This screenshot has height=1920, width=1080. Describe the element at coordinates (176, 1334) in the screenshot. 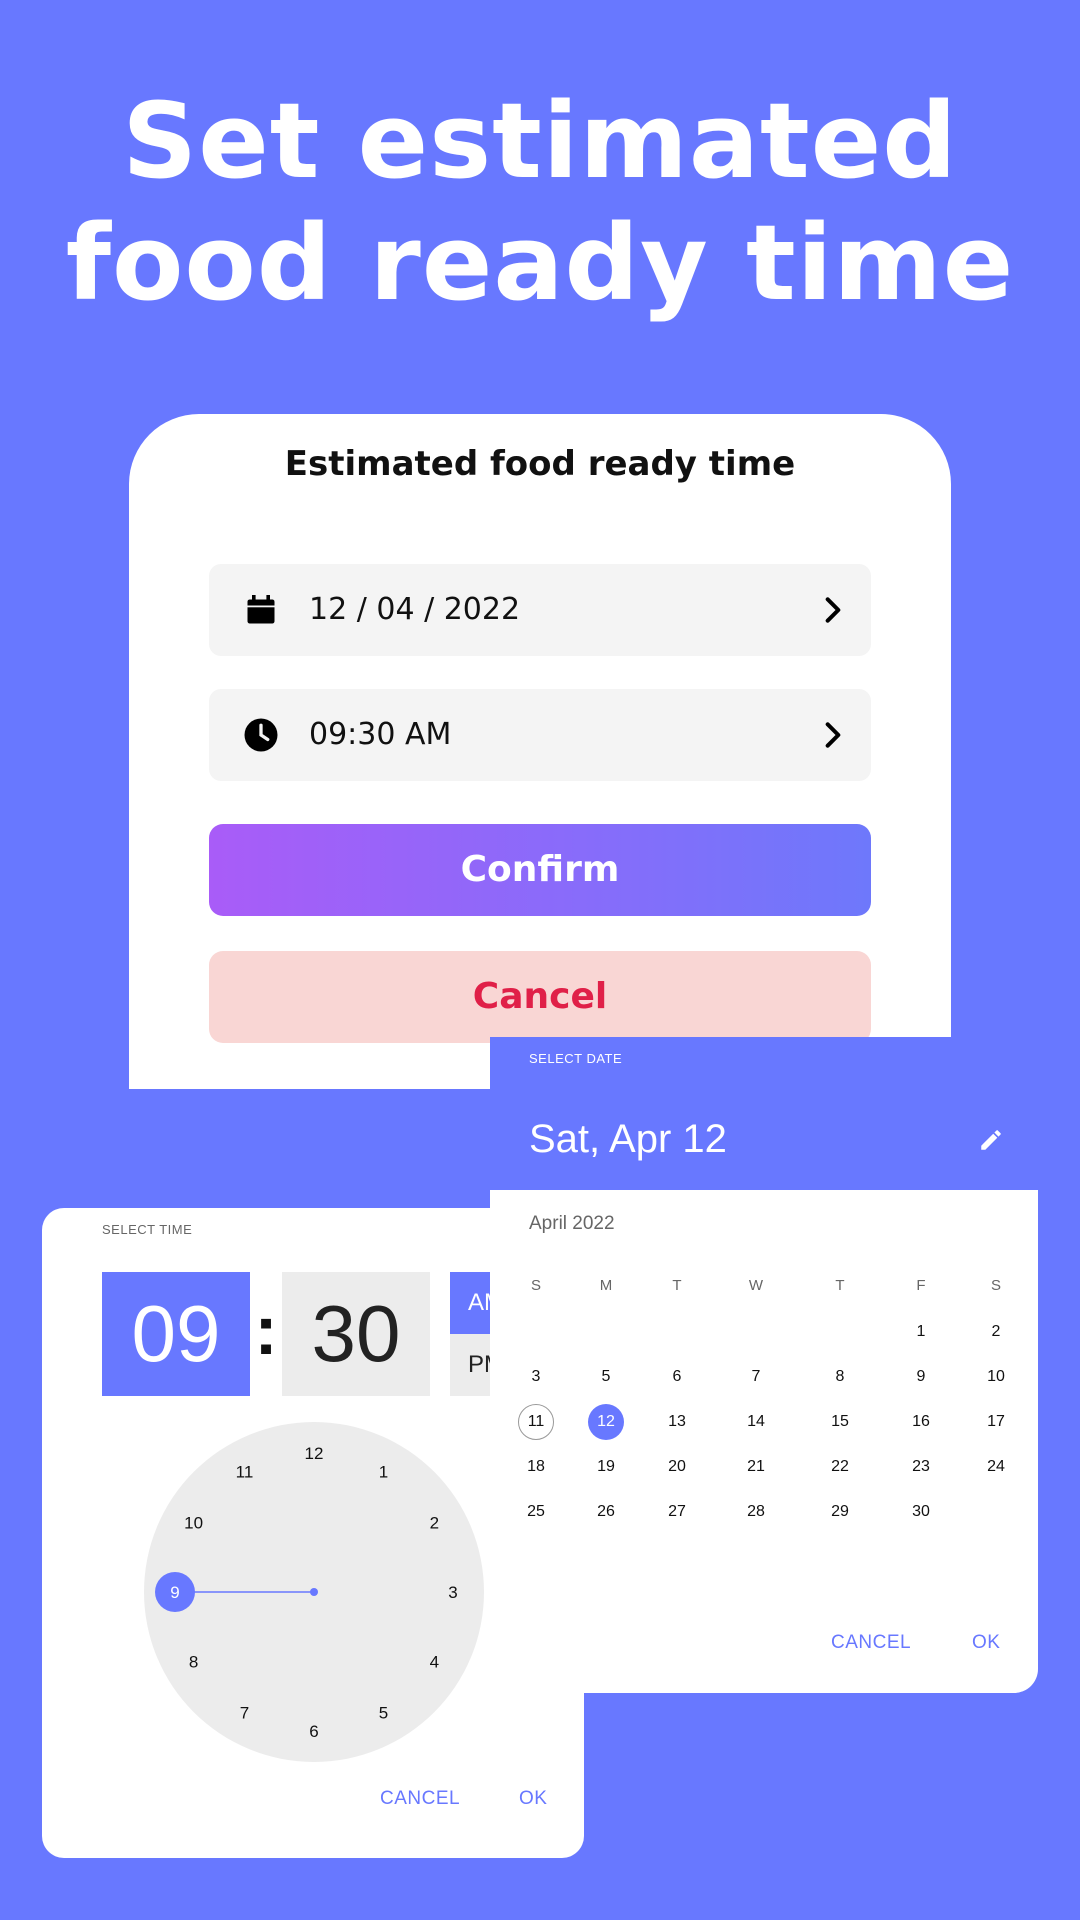

I see `hour-display: 09` at that location.